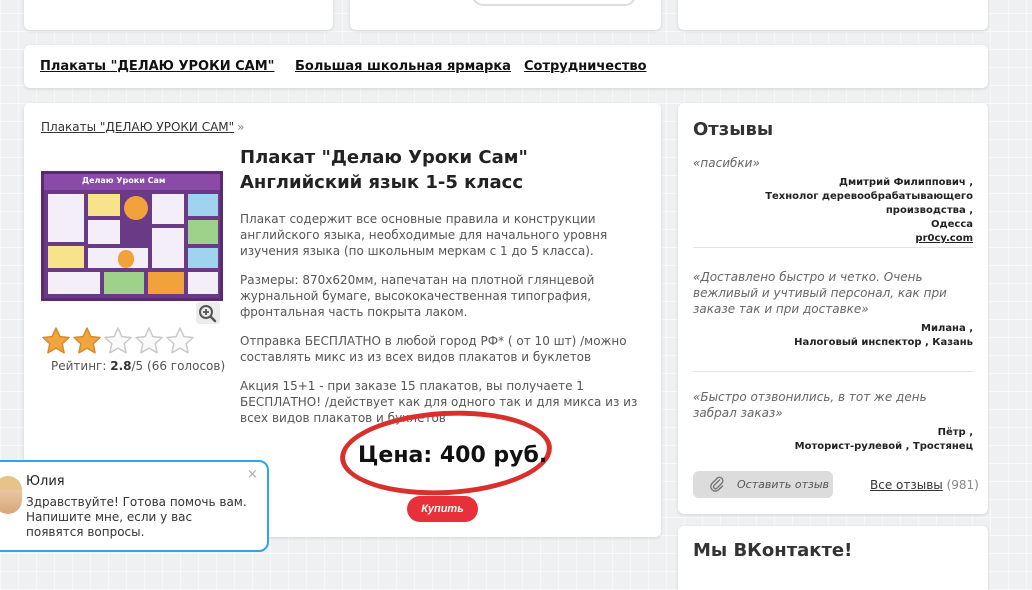 Image resolution: width=1032 pixels, height=590 pixels. Describe the element at coordinates (883, 446) in the screenshot. I see `review-job: Моторист-рулевой , Тростянец` at that location.